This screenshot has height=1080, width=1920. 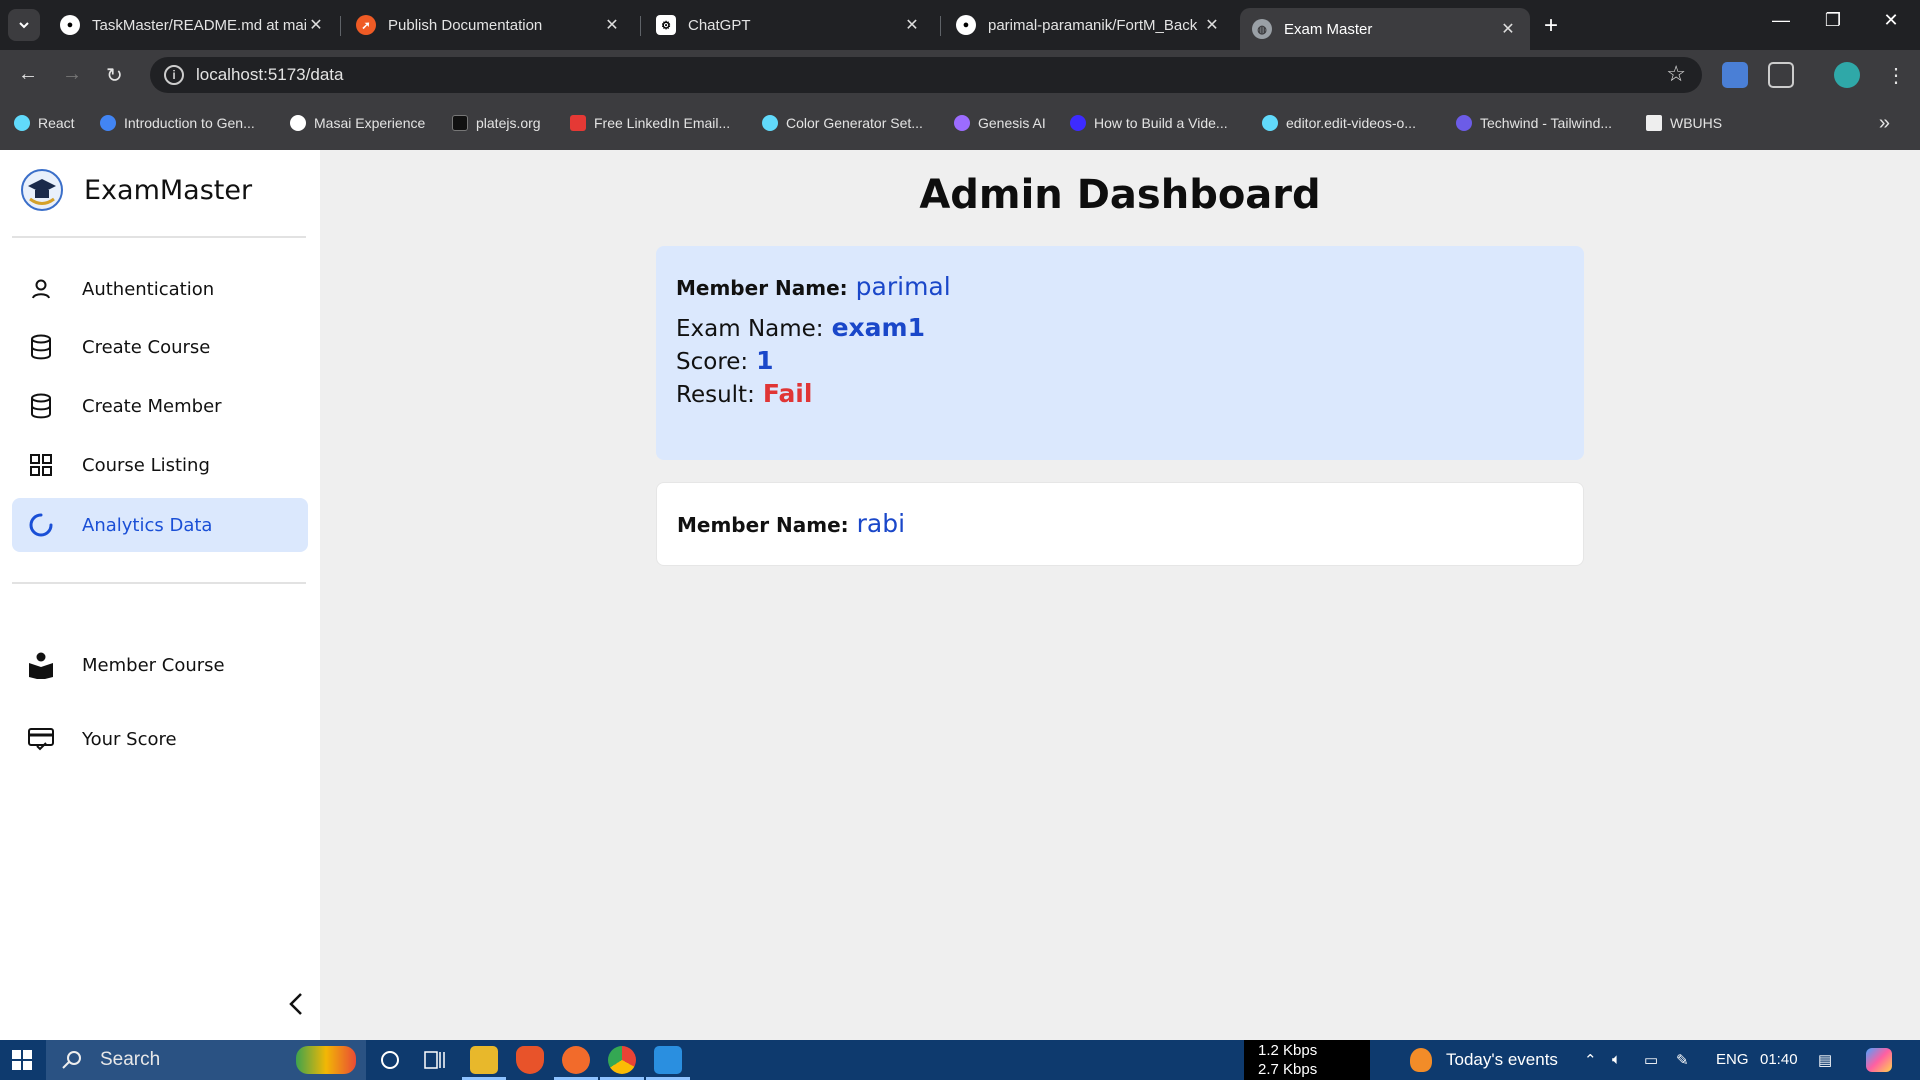 I want to click on react-icon, so click(x=770, y=123).